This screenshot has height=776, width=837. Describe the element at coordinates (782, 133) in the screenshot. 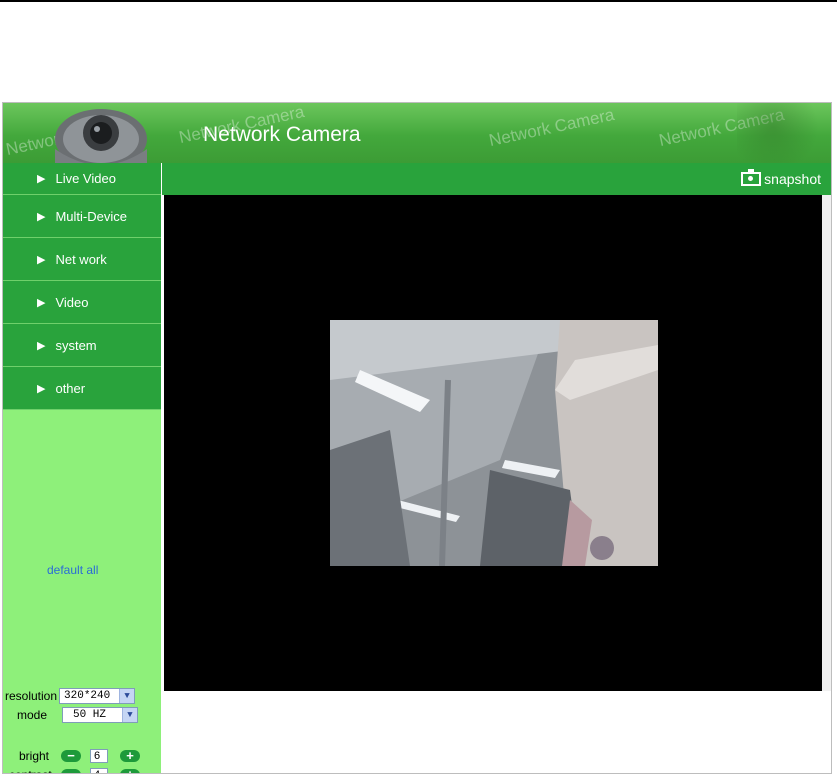

I see `banner-texture` at that location.